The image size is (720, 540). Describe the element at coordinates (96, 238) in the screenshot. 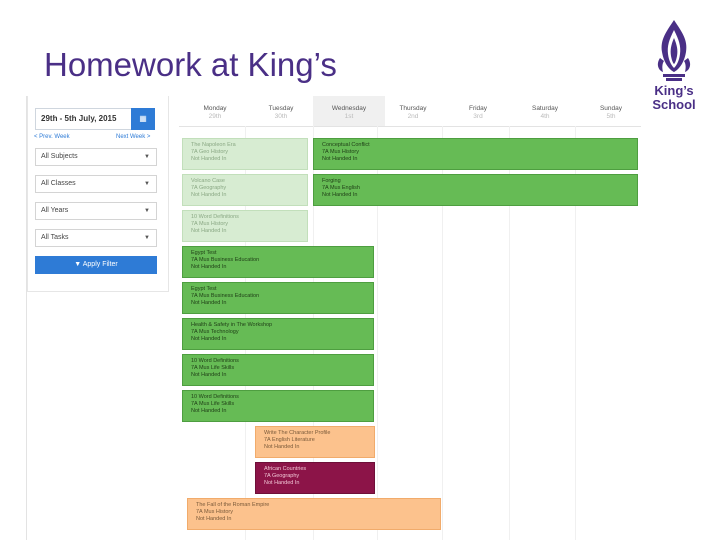

I see `tasks-select: All Tasks ▼` at that location.